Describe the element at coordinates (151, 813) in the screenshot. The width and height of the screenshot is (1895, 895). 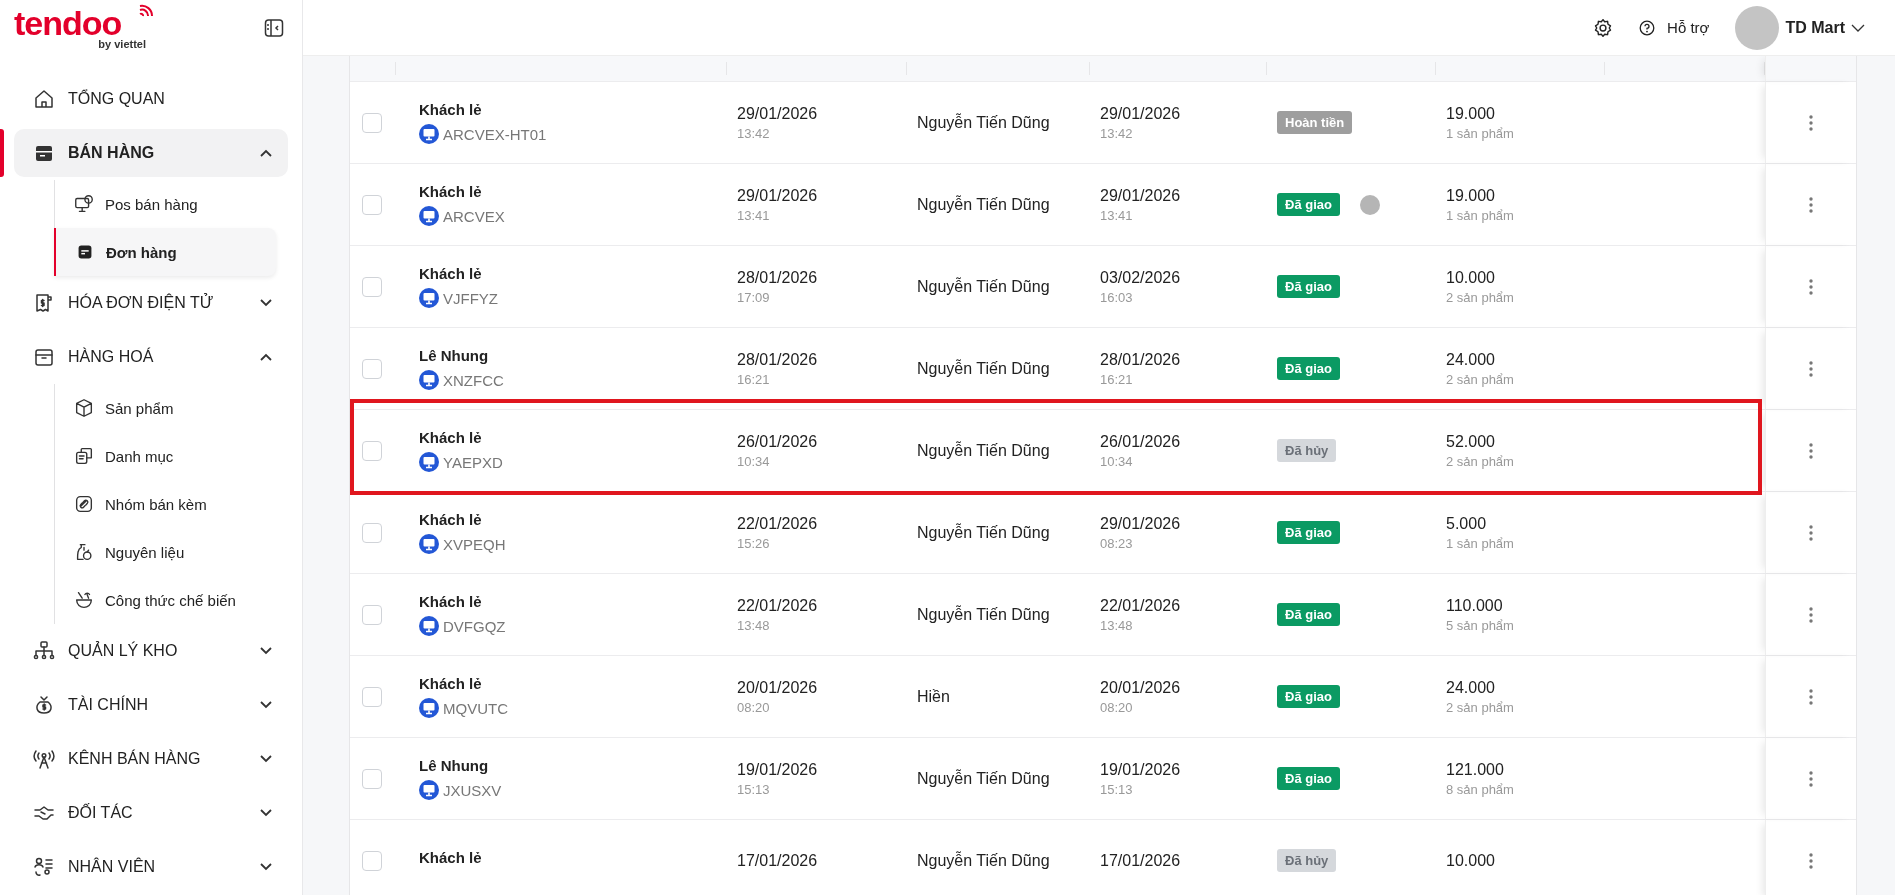
I see `sidebar-item: ĐỐI TÁC` at that location.